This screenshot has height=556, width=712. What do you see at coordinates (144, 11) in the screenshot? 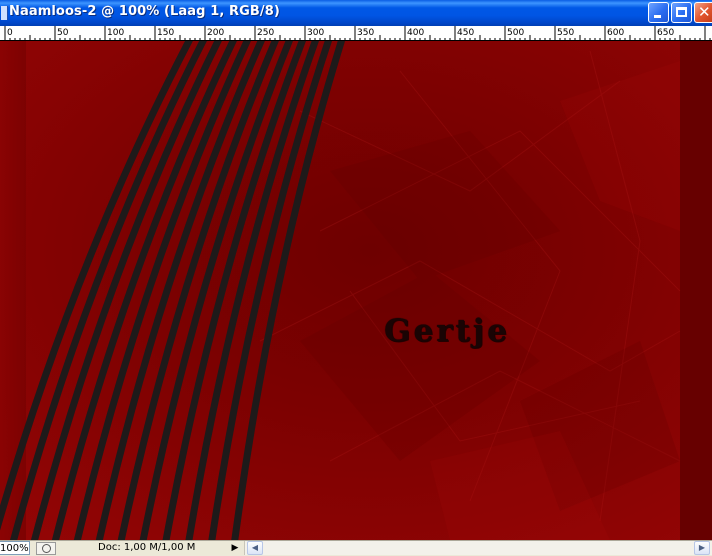
I see `window-title: Naamloos-2 @ 100% (Laag 1, RGB/8)` at bounding box center [144, 11].